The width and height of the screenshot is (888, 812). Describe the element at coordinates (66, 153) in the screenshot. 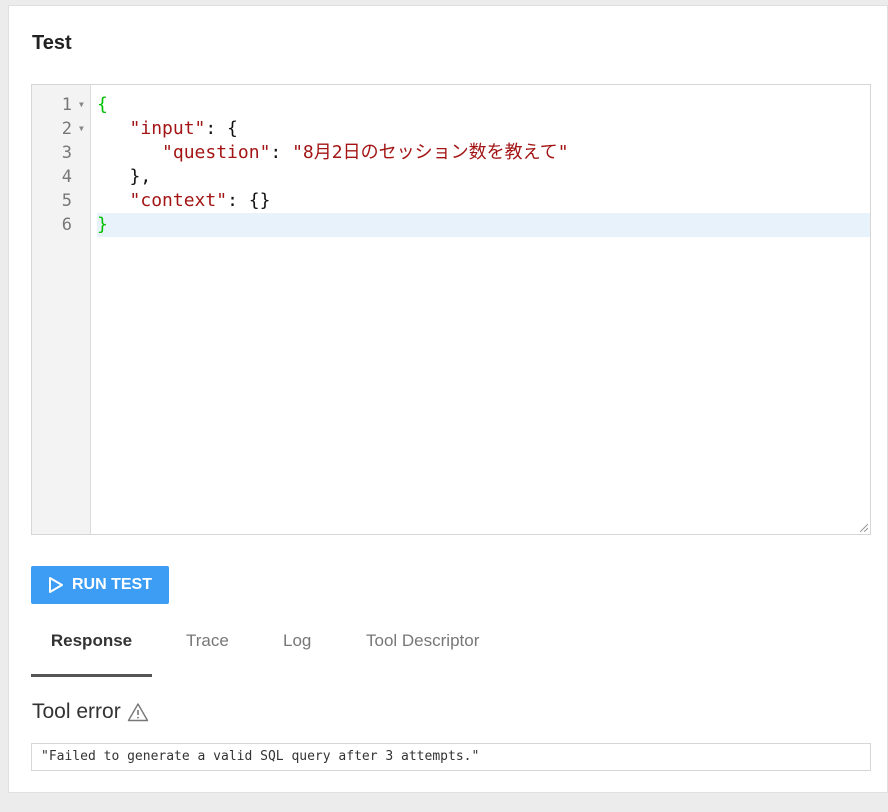

I see `line-number: 3` at that location.